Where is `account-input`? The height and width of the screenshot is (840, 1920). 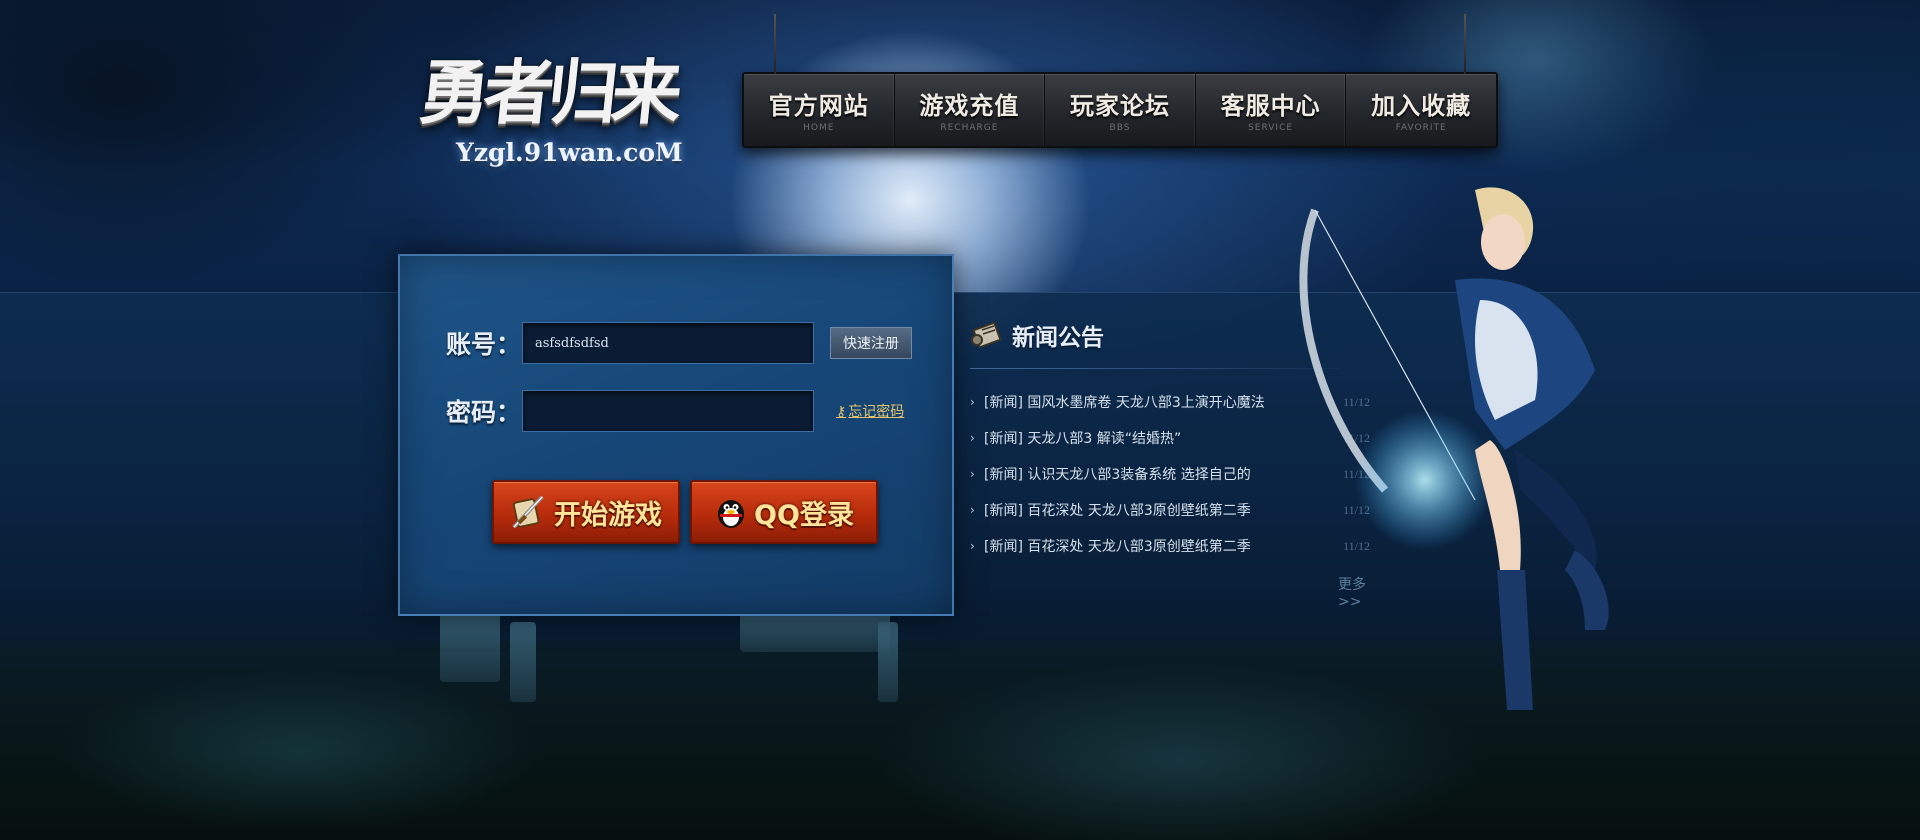
account-input is located at coordinates (668, 343).